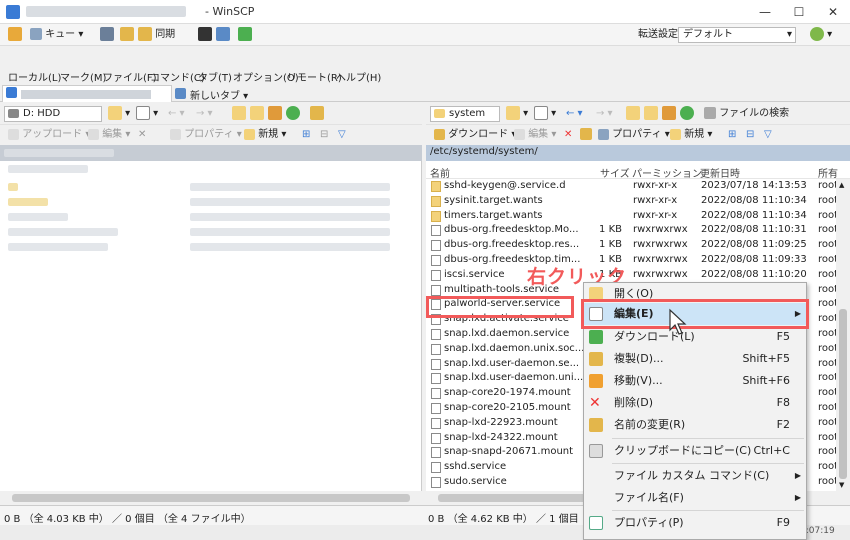 This screenshot has width=850, height=540. I want to click on left-deselect-icon: ⊟, so click(324, 135).